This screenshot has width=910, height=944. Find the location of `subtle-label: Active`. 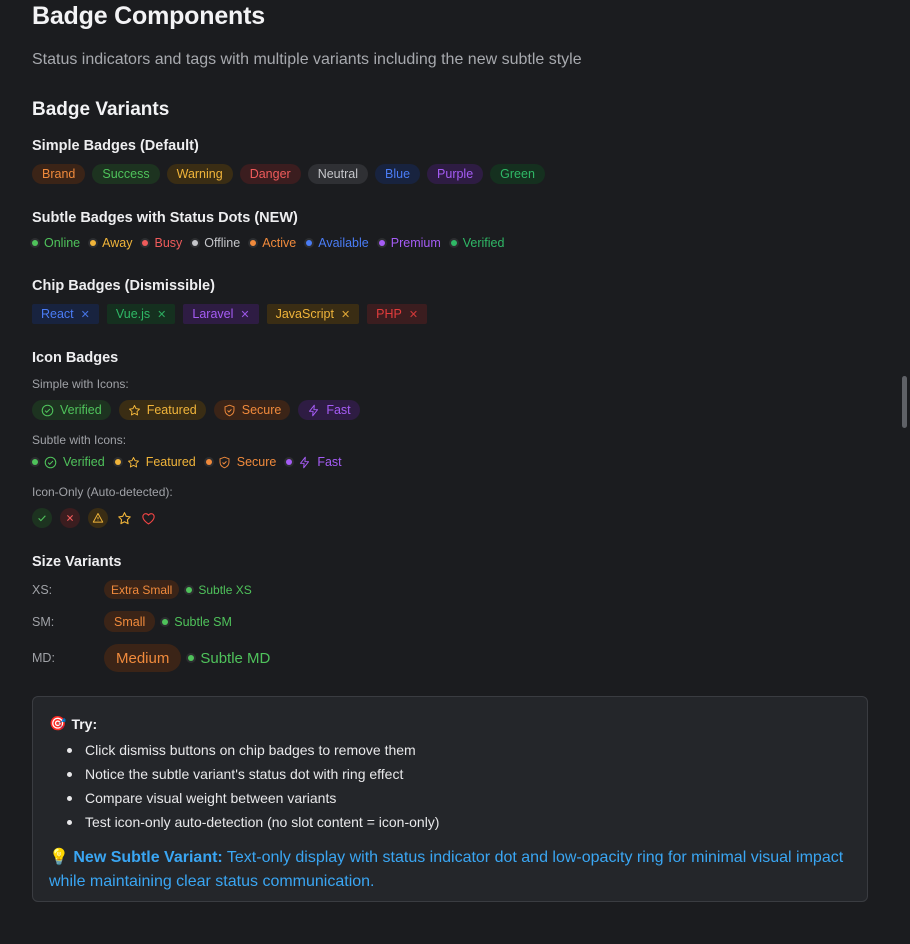

subtle-label: Active is located at coordinates (279, 243).